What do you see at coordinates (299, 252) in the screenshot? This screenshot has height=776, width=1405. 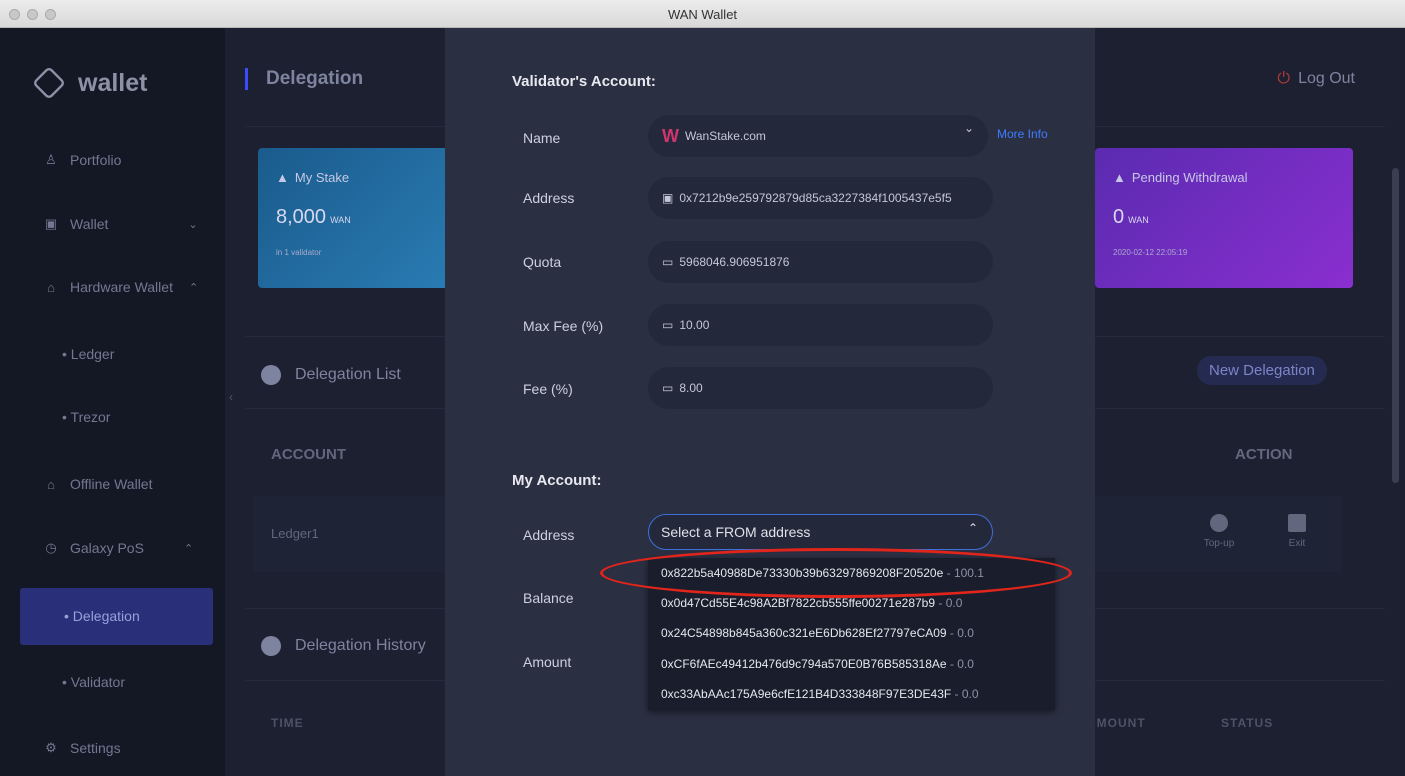 I see `card-sub: in 1 validator` at bounding box center [299, 252].